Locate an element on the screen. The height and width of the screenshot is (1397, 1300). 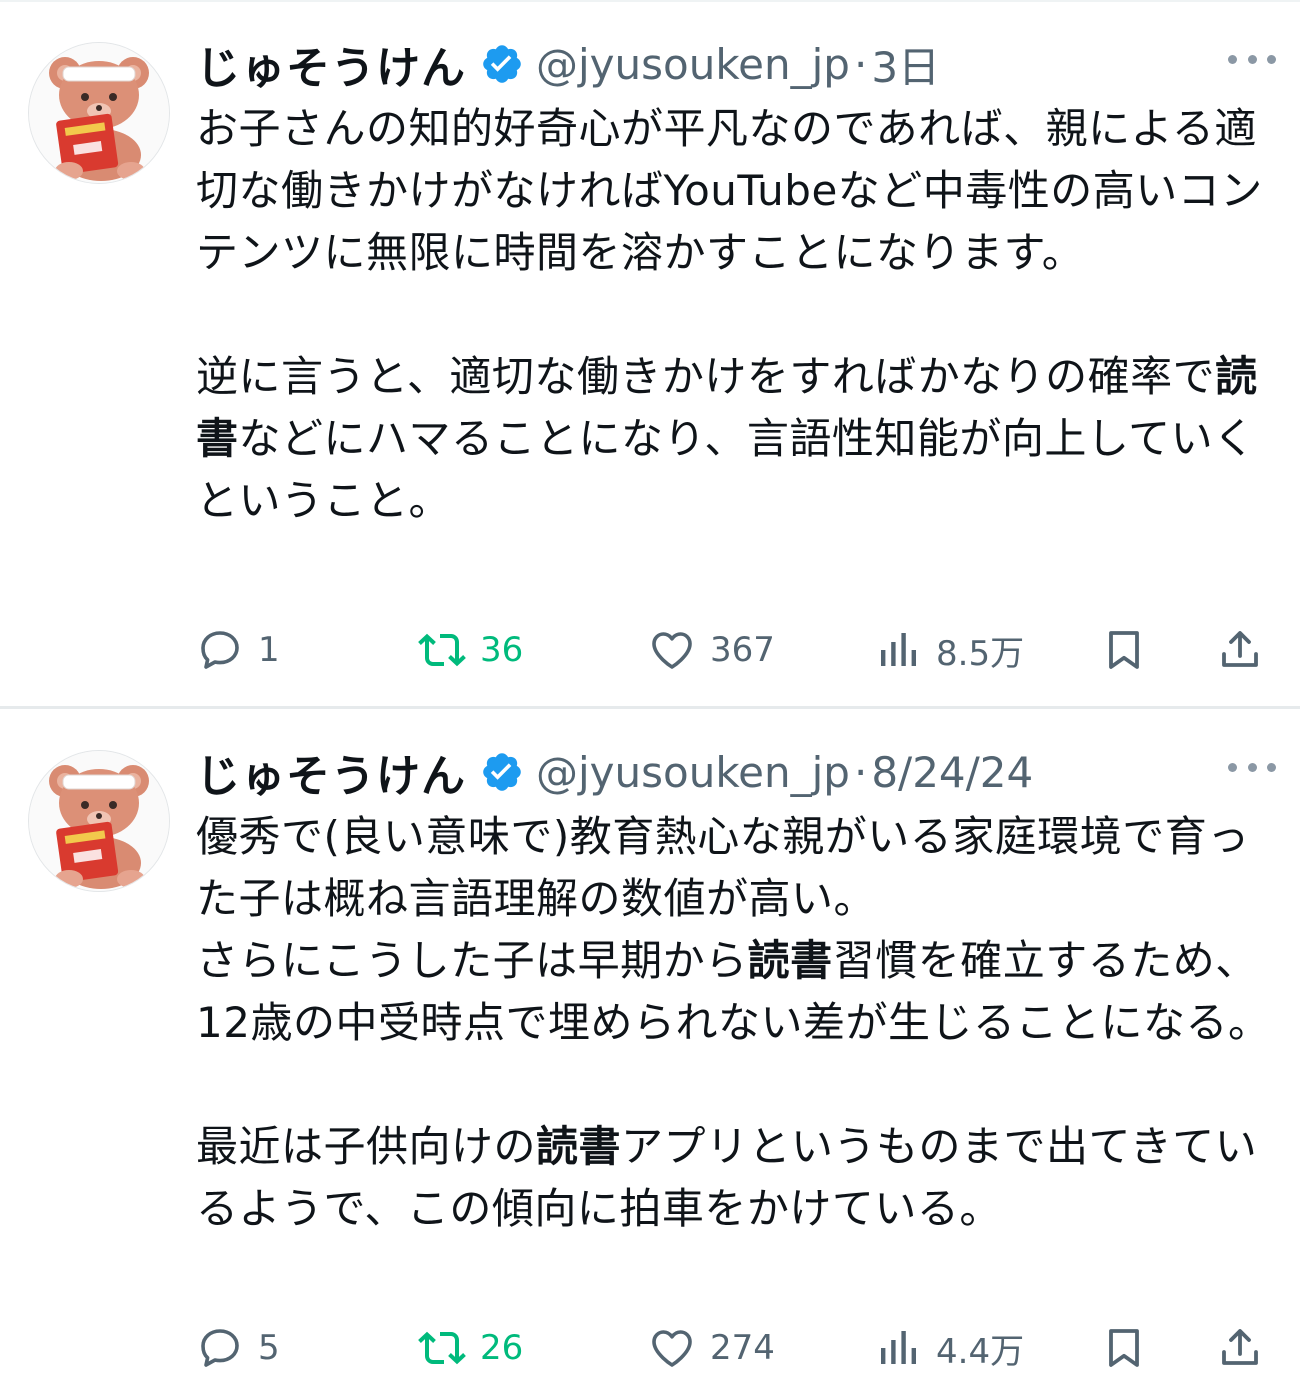
like-button: 367 is located at coordinates (711, 650).